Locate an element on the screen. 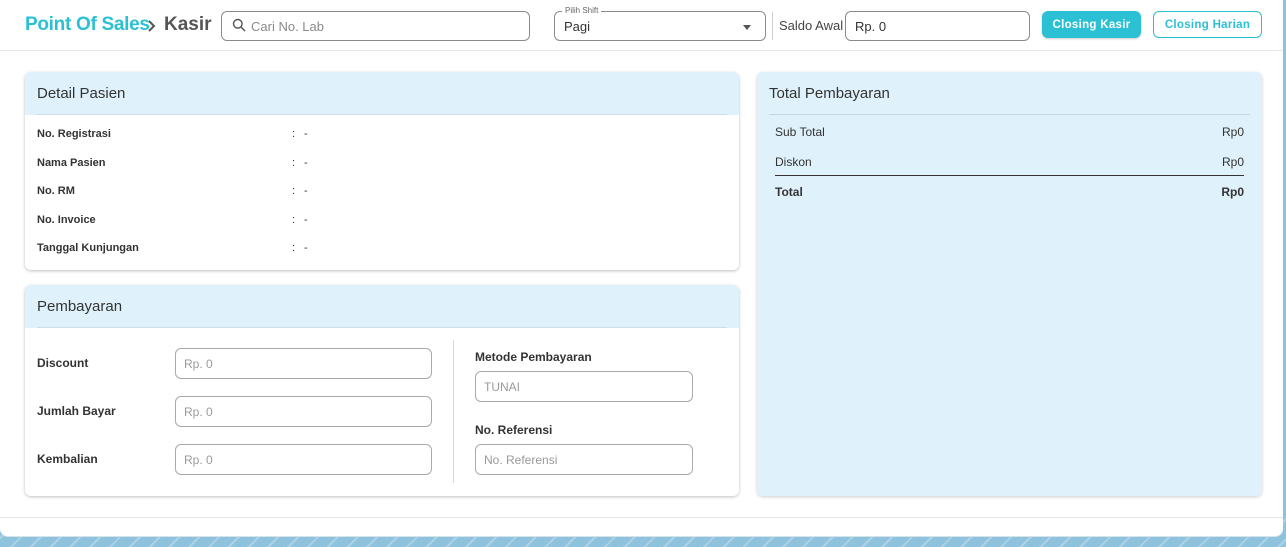 This screenshot has width=1286, height=547. detail-value-no-invoice: - is located at coordinates (306, 220).